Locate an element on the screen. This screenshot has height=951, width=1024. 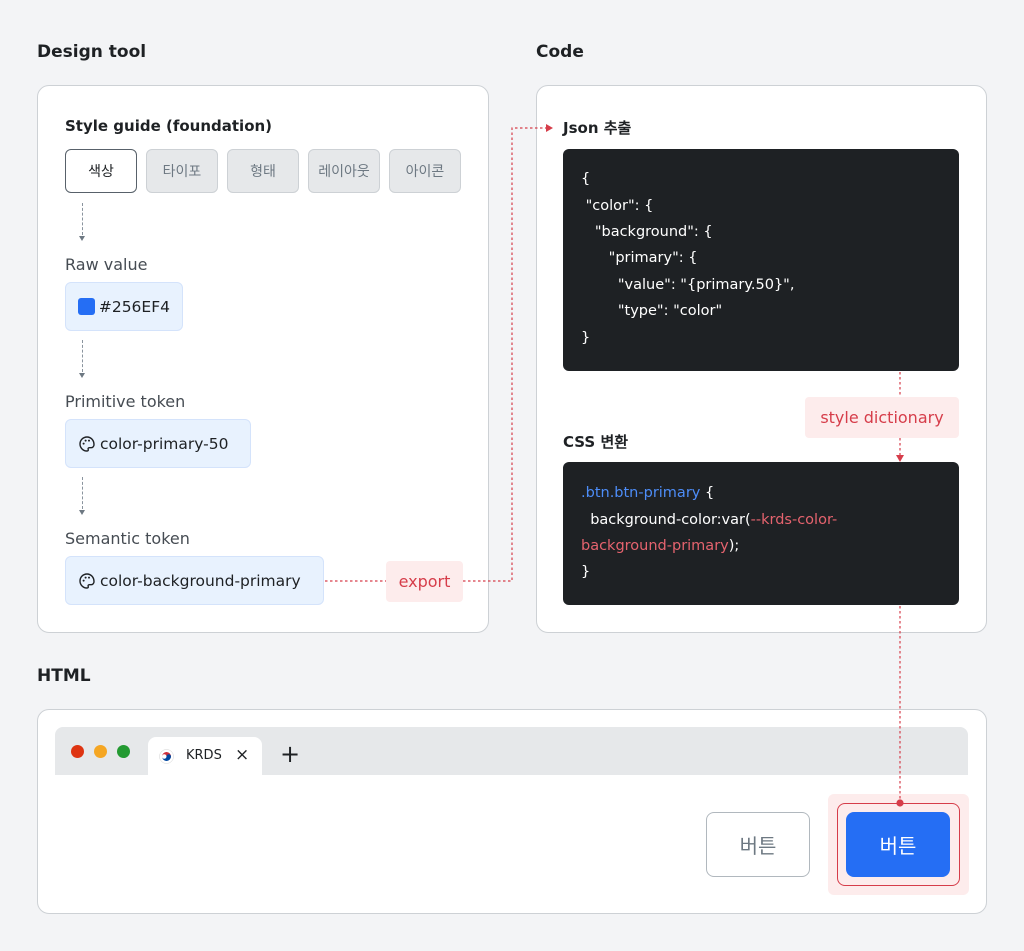
export-label: export is located at coordinates (424, 581).